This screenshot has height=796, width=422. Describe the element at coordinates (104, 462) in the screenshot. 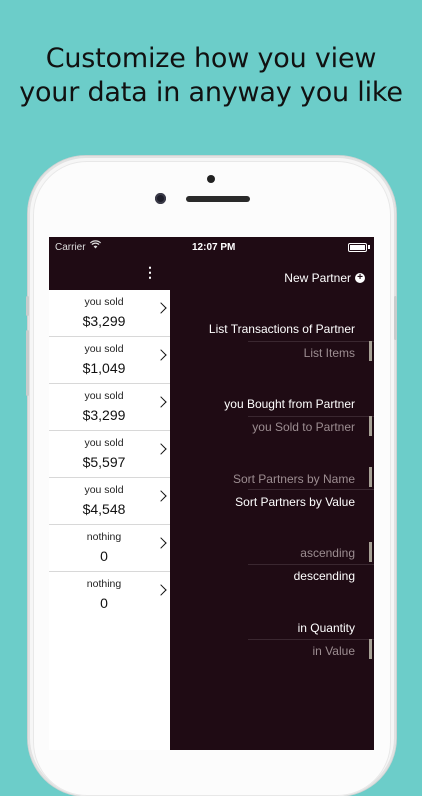

I see `partner-row-value: $5,597` at that location.